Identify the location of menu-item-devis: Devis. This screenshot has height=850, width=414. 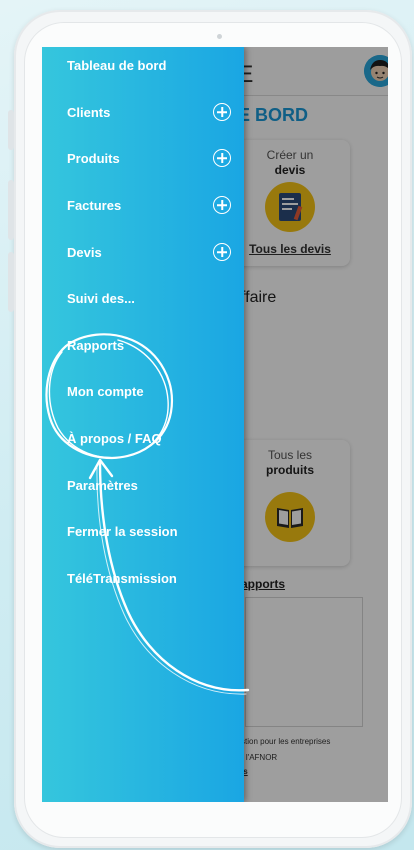
(143, 252).